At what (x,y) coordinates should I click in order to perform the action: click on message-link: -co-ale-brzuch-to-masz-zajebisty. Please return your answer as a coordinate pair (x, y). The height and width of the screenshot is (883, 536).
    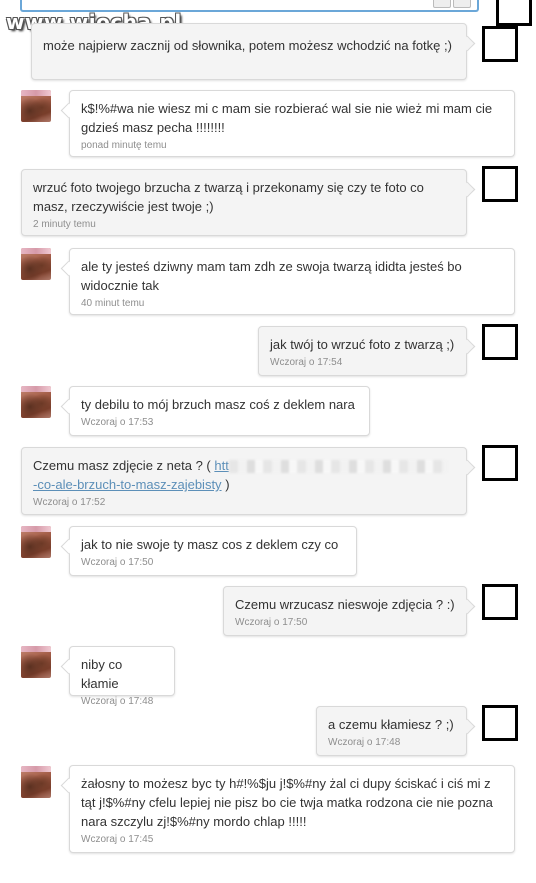
    Looking at the image, I should click on (127, 484).